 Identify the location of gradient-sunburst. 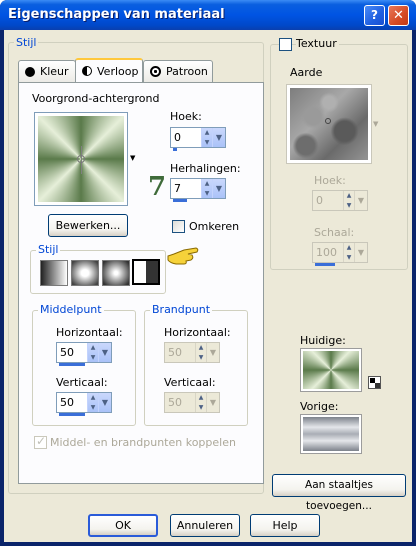
(81, 159).